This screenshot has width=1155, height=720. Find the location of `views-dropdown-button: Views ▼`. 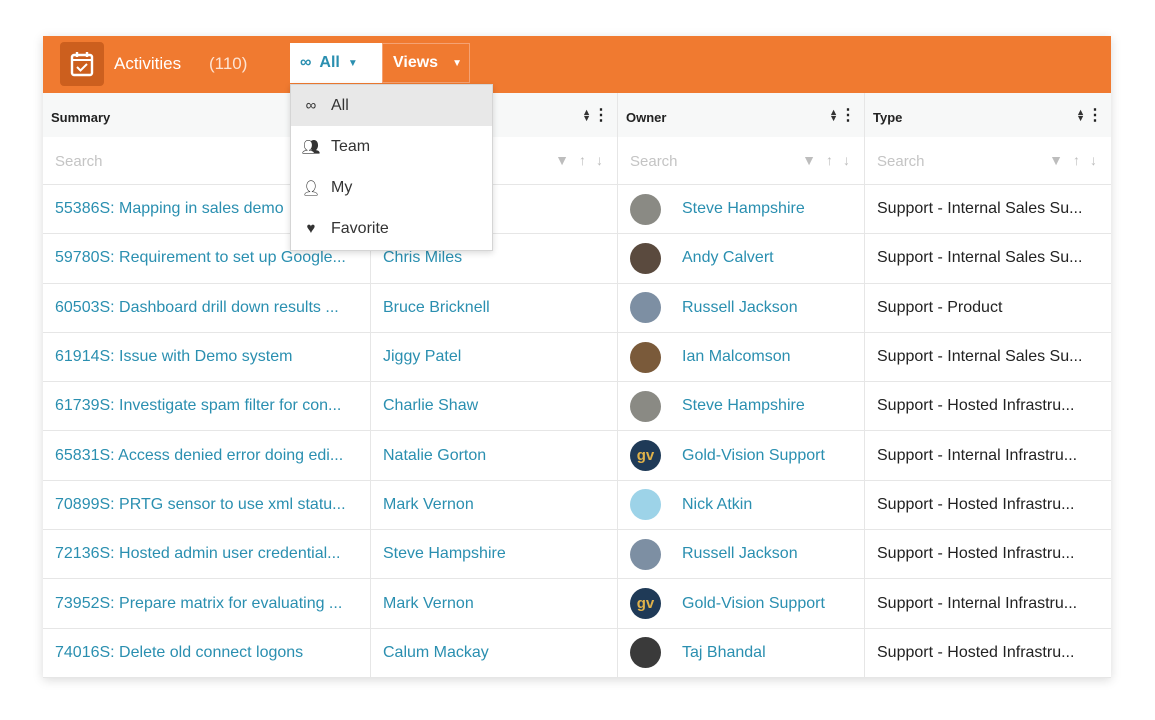

views-dropdown-button: Views ▼ is located at coordinates (426, 63).